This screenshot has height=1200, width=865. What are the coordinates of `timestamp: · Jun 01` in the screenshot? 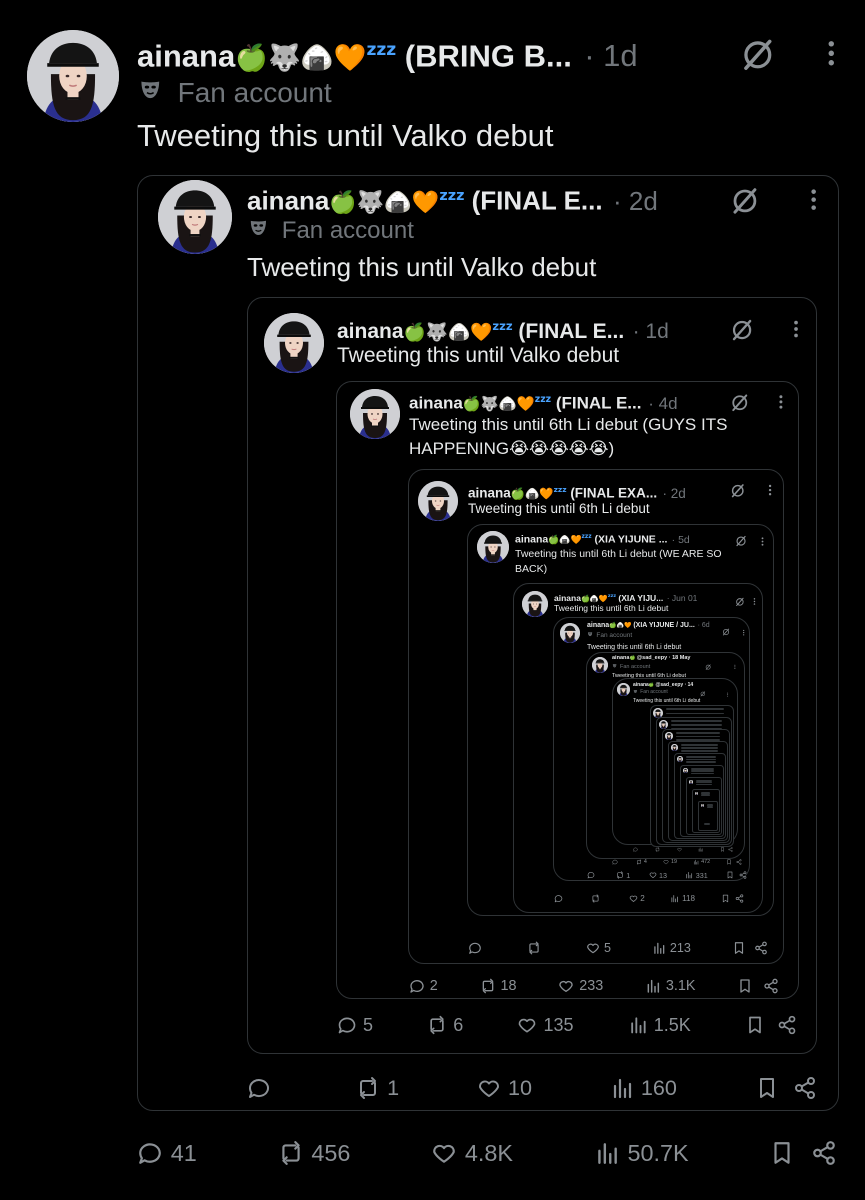 It's located at (682, 598).